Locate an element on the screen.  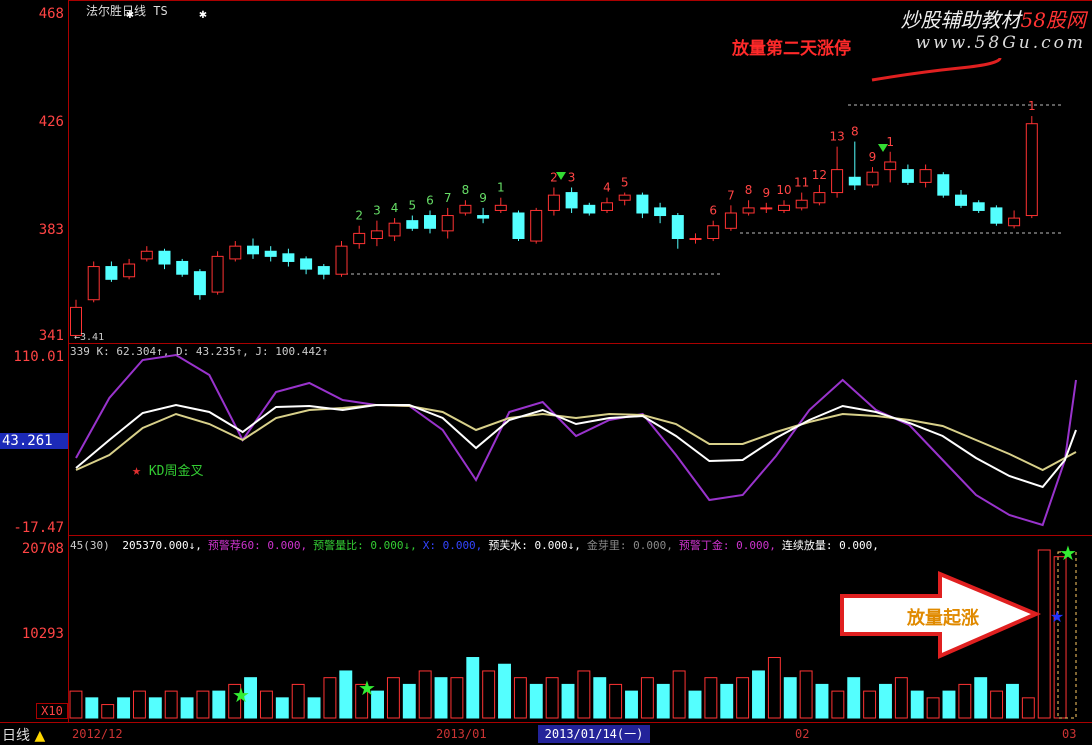
kd-d-line is located at coordinates (576, 437).